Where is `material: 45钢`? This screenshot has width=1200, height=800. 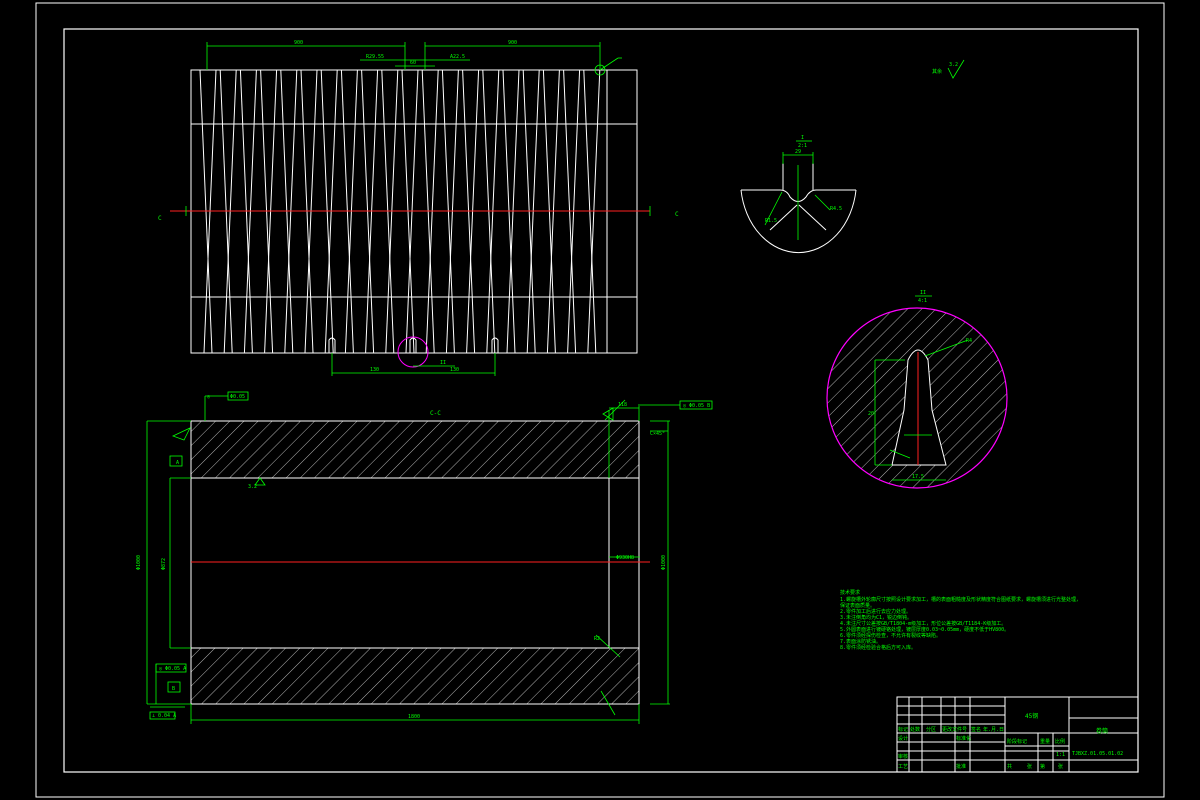
material: 45钢 is located at coordinates (1031, 716).